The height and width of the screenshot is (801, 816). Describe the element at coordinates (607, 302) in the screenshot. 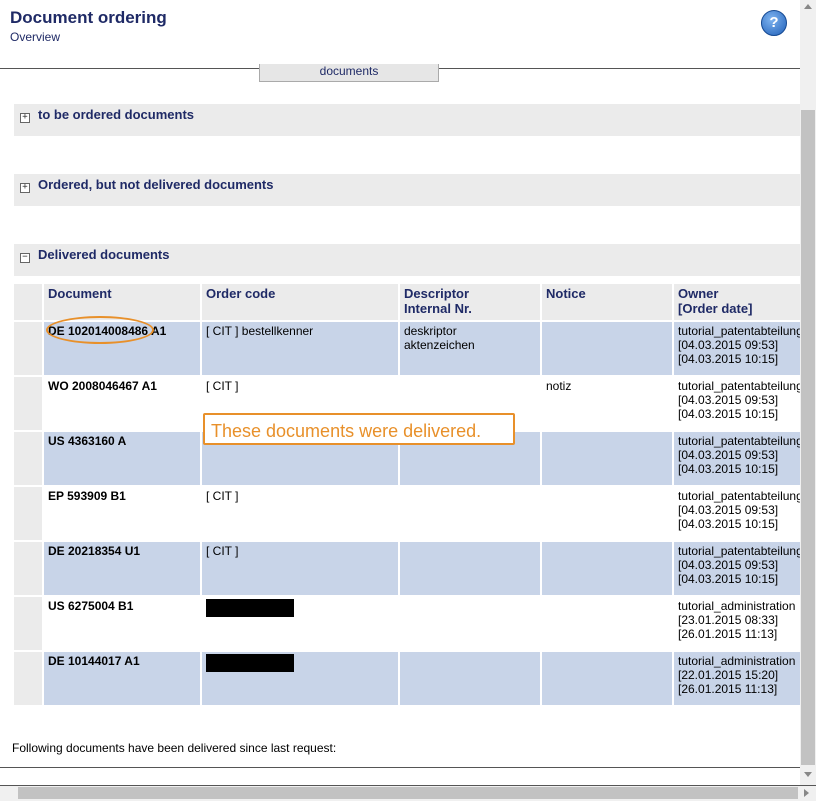

I see `header-notice: Notice` at that location.